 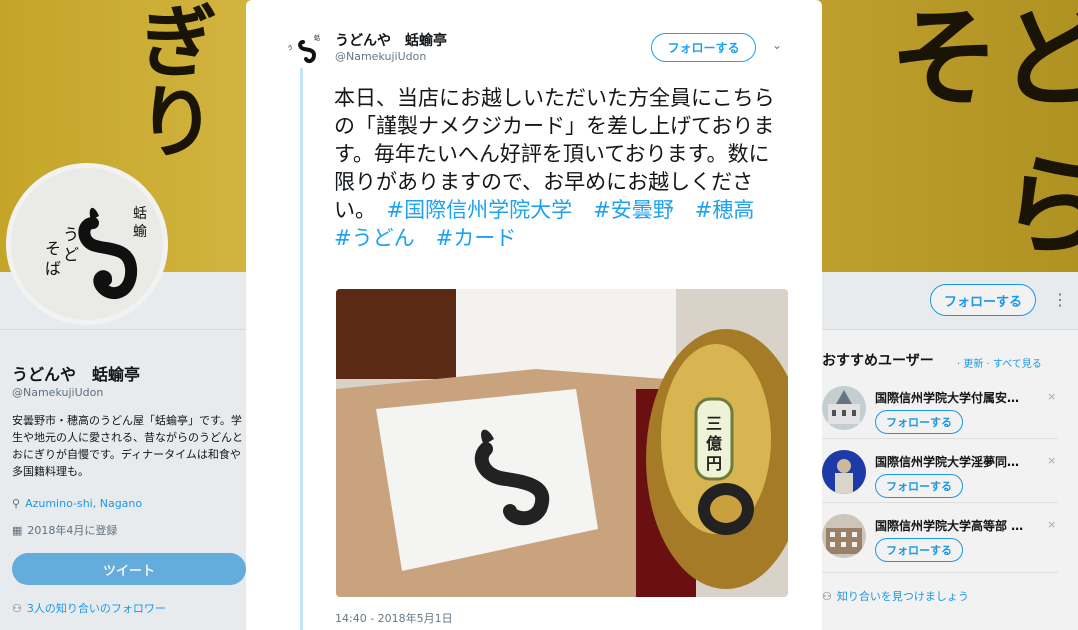 I want to click on tweet-follow-button: フォローする, so click(x=703, y=47).